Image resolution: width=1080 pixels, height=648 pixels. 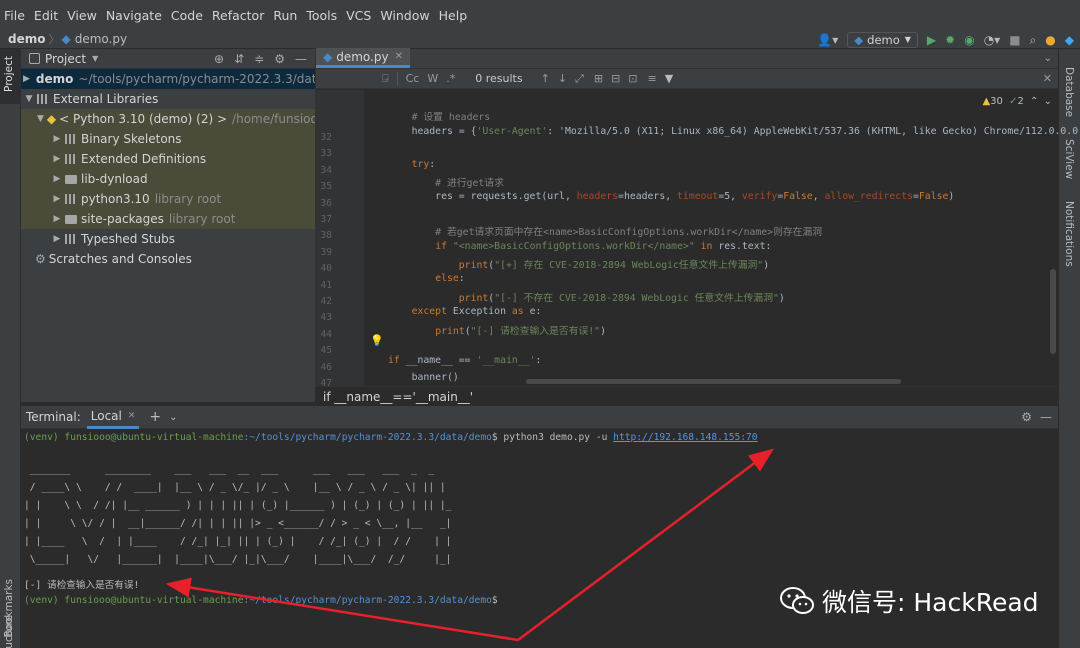 What do you see at coordinates (285, 15) in the screenshot?
I see `menu-run: Run` at bounding box center [285, 15].